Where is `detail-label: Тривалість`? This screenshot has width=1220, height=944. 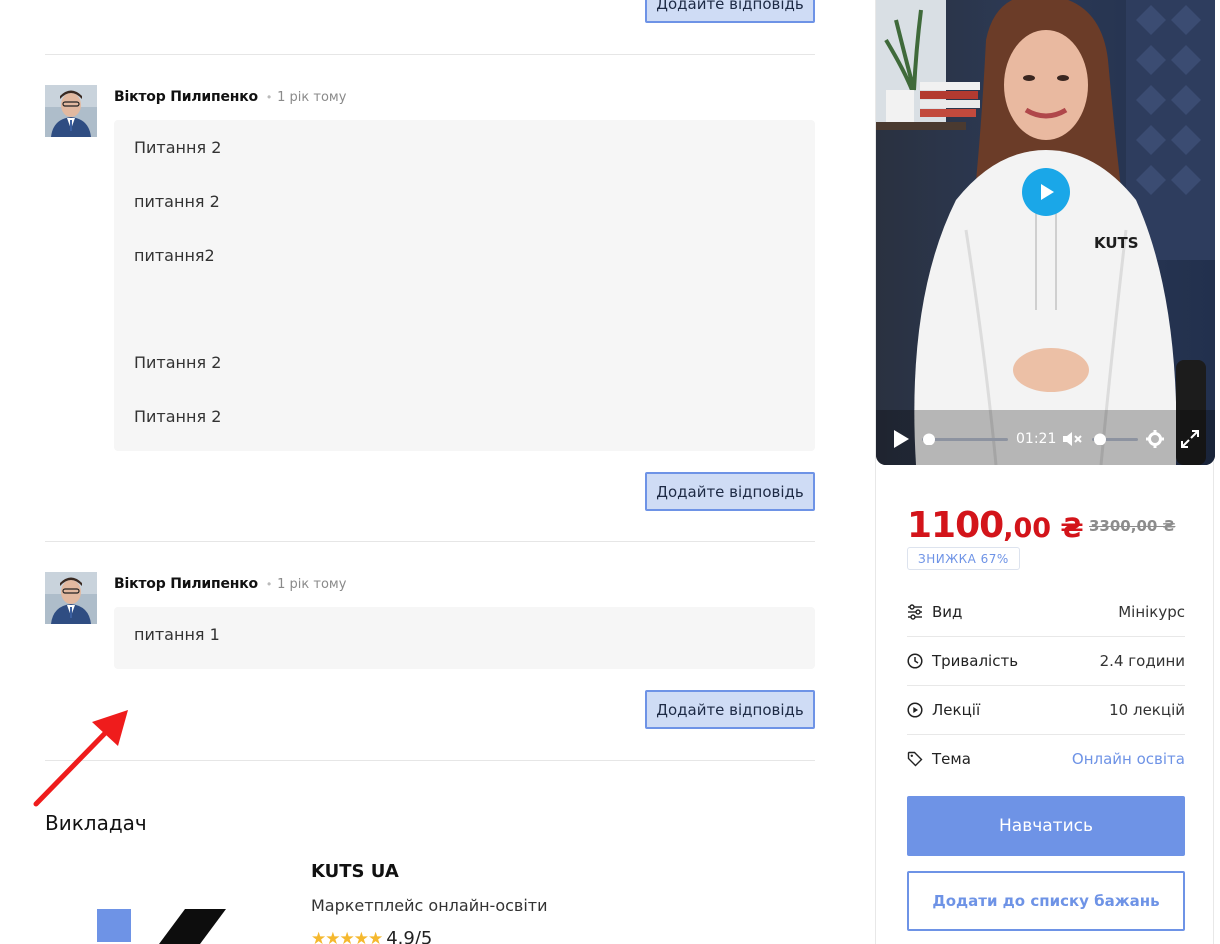
detail-label: Тривалість is located at coordinates (962, 661).